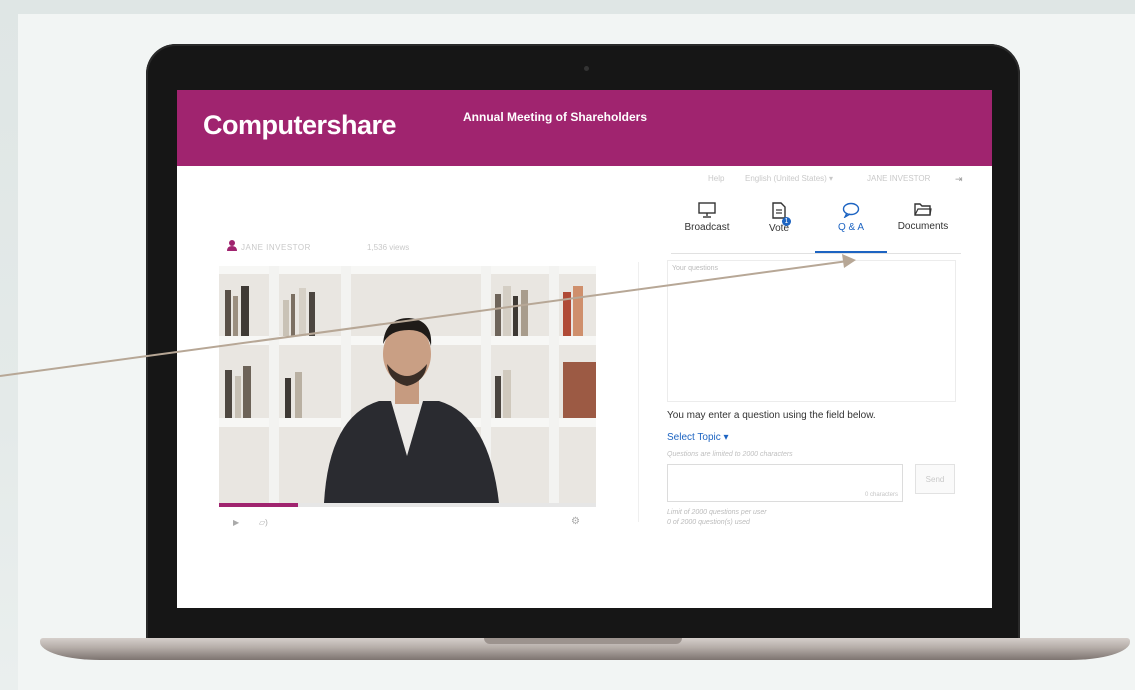 Image resolution: width=1135 pixels, height=690 pixels. I want to click on camera-icon, so click(586, 68).